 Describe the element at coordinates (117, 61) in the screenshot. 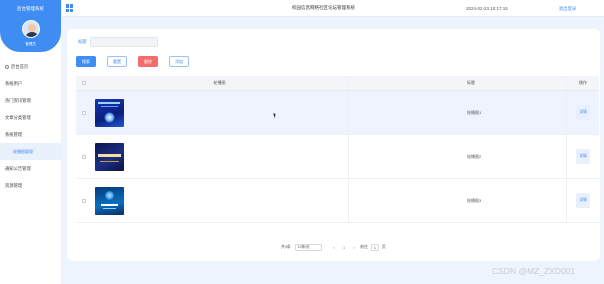

I see `reset-button: 重置` at that location.